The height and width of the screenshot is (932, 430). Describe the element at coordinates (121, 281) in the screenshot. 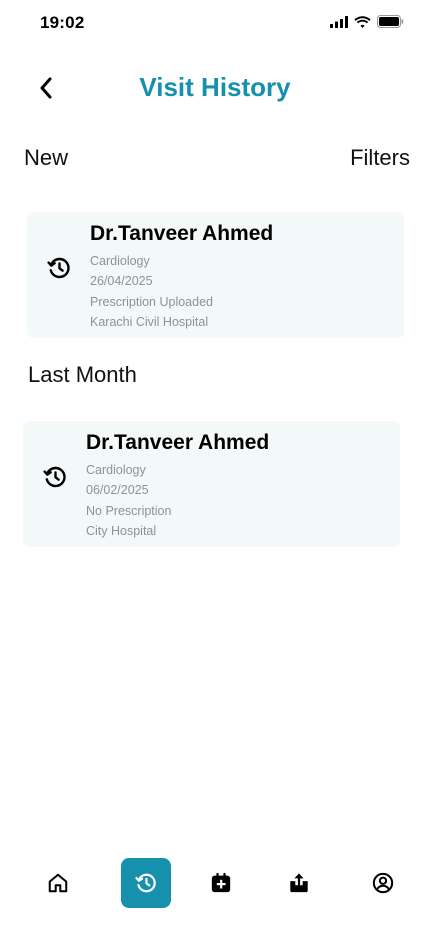

I see `visit-date: 26/04/2025` at that location.